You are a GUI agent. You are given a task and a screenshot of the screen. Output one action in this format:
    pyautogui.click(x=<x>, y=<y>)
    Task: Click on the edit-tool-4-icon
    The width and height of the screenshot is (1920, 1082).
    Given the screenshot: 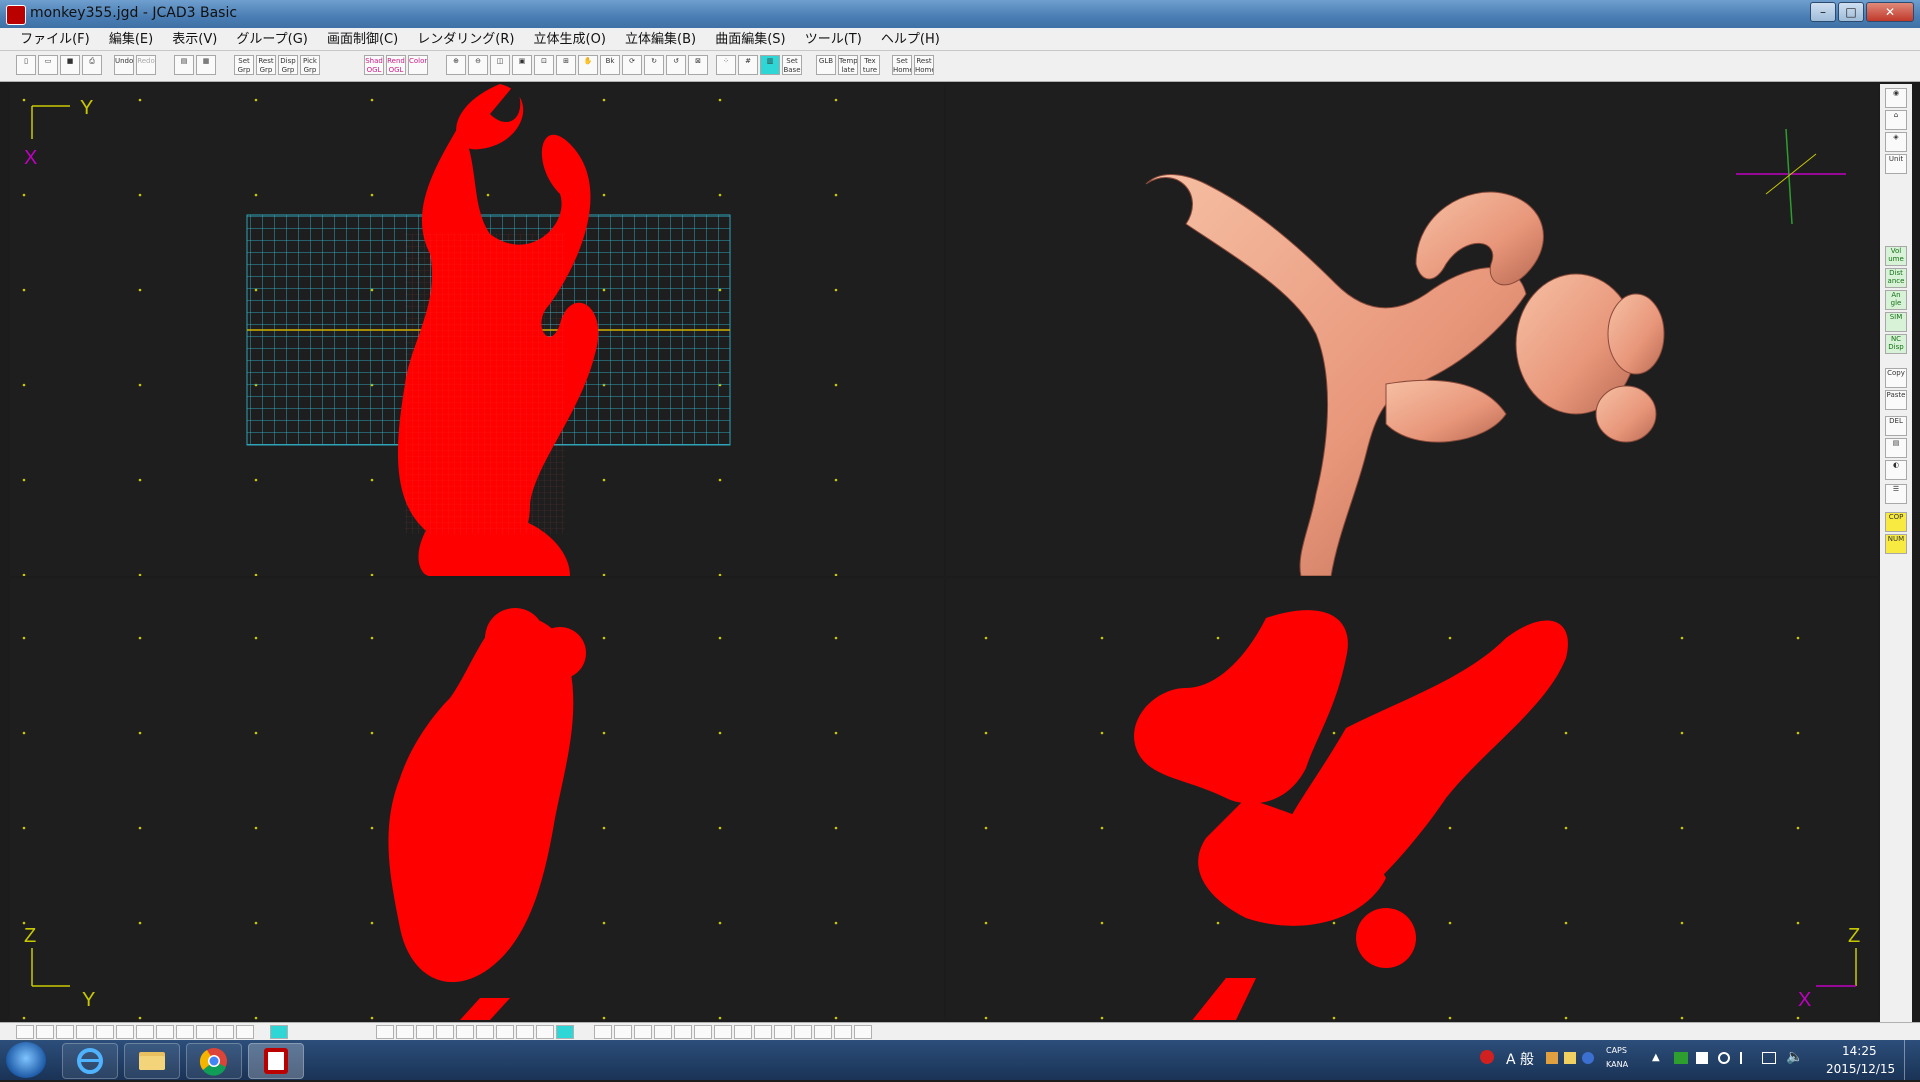 What is the action you would take?
    pyautogui.click(x=663, y=1032)
    